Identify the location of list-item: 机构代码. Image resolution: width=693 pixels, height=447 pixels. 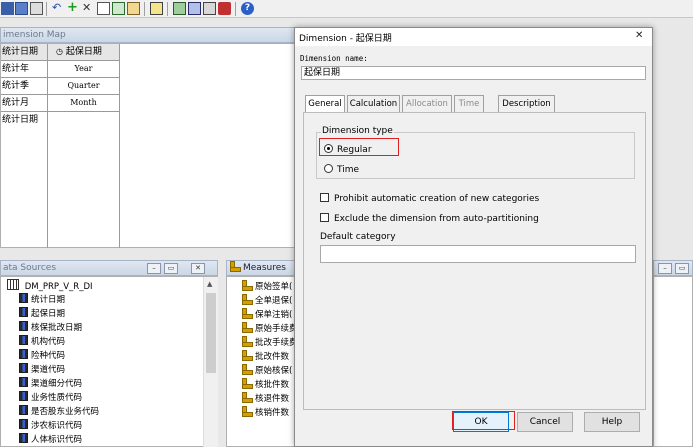
(42, 341).